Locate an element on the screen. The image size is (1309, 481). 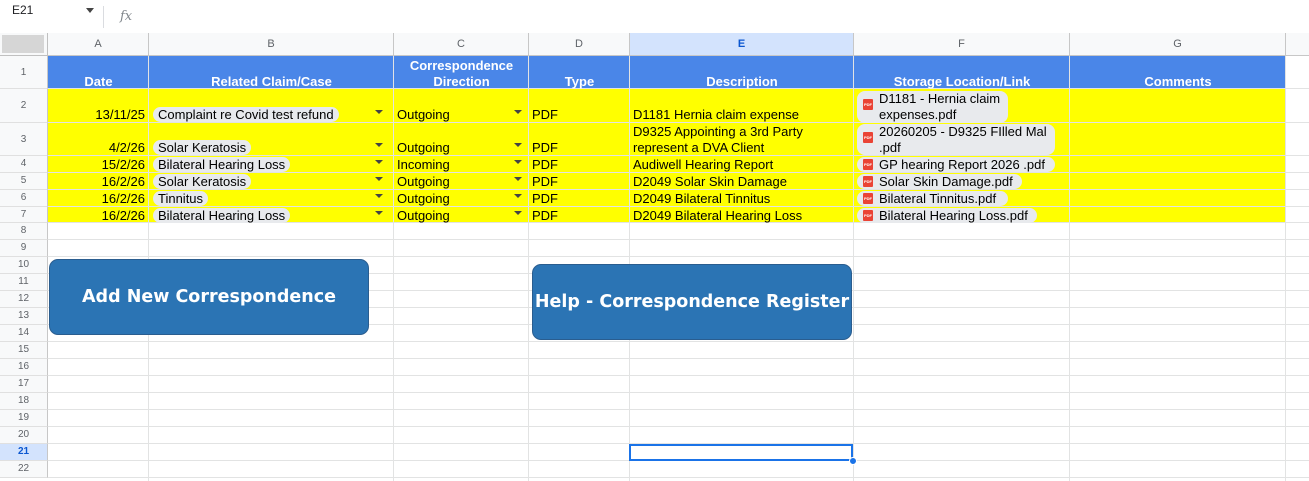
help-correspondence-register-button: Help - Correspondence Register is located at coordinates (692, 302).